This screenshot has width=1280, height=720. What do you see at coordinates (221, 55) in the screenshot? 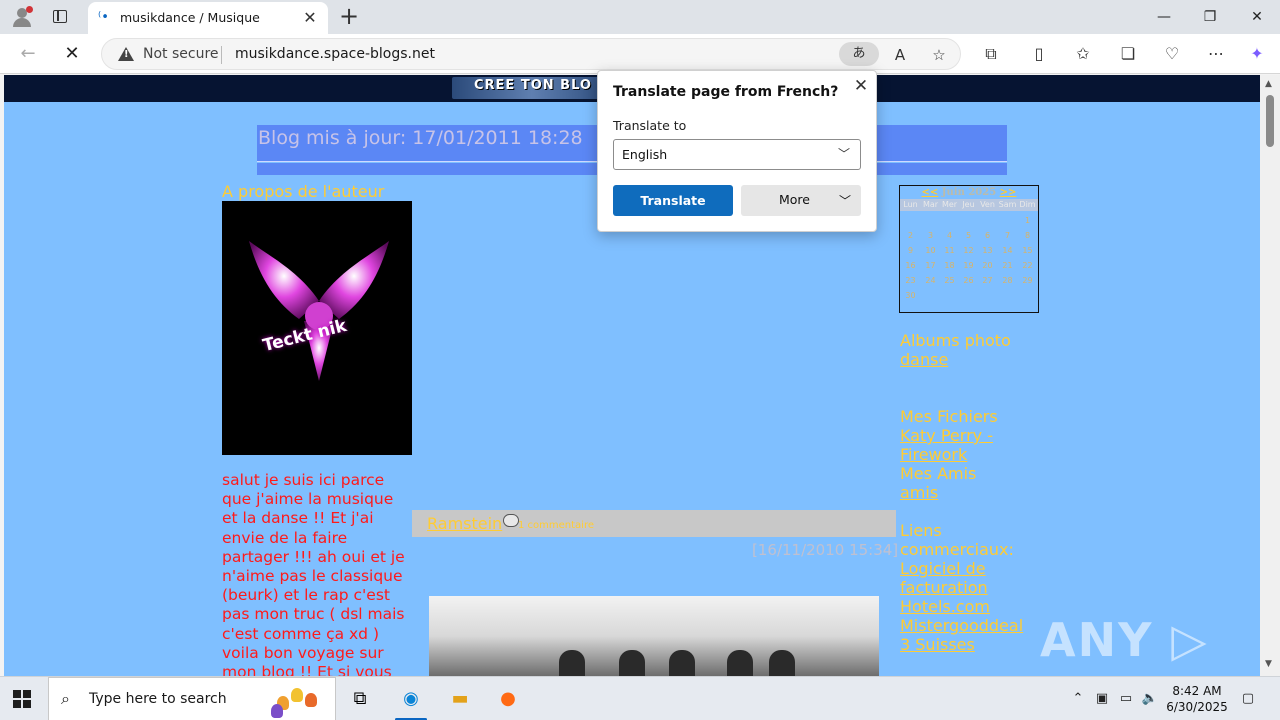
I see `separator` at bounding box center [221, 55].